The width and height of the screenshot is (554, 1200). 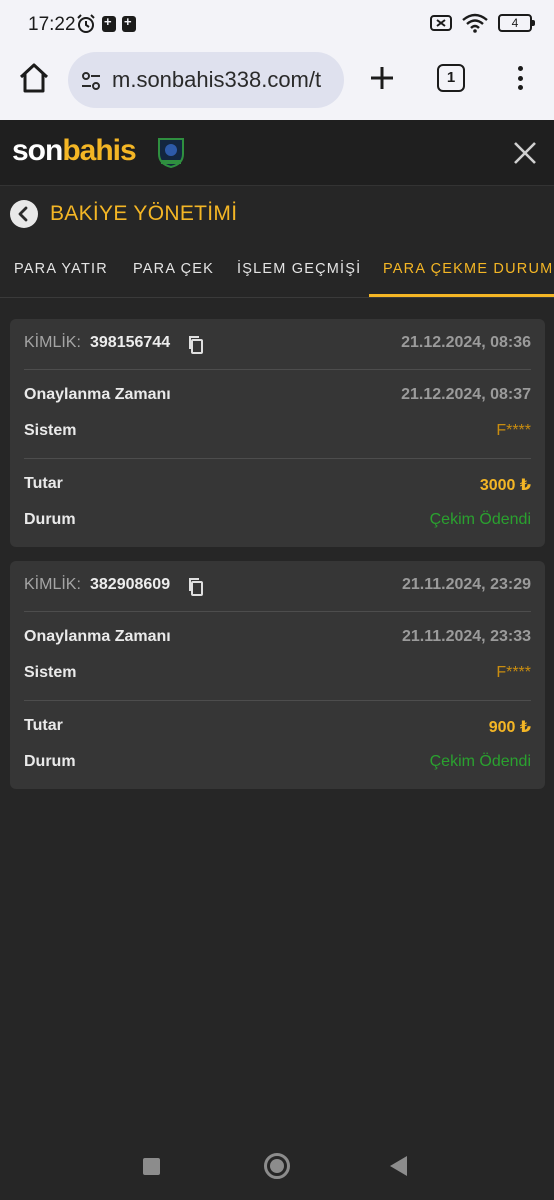 I want to click on created-date: 21.12.2024, 08:36, so click(x=466, y=342).